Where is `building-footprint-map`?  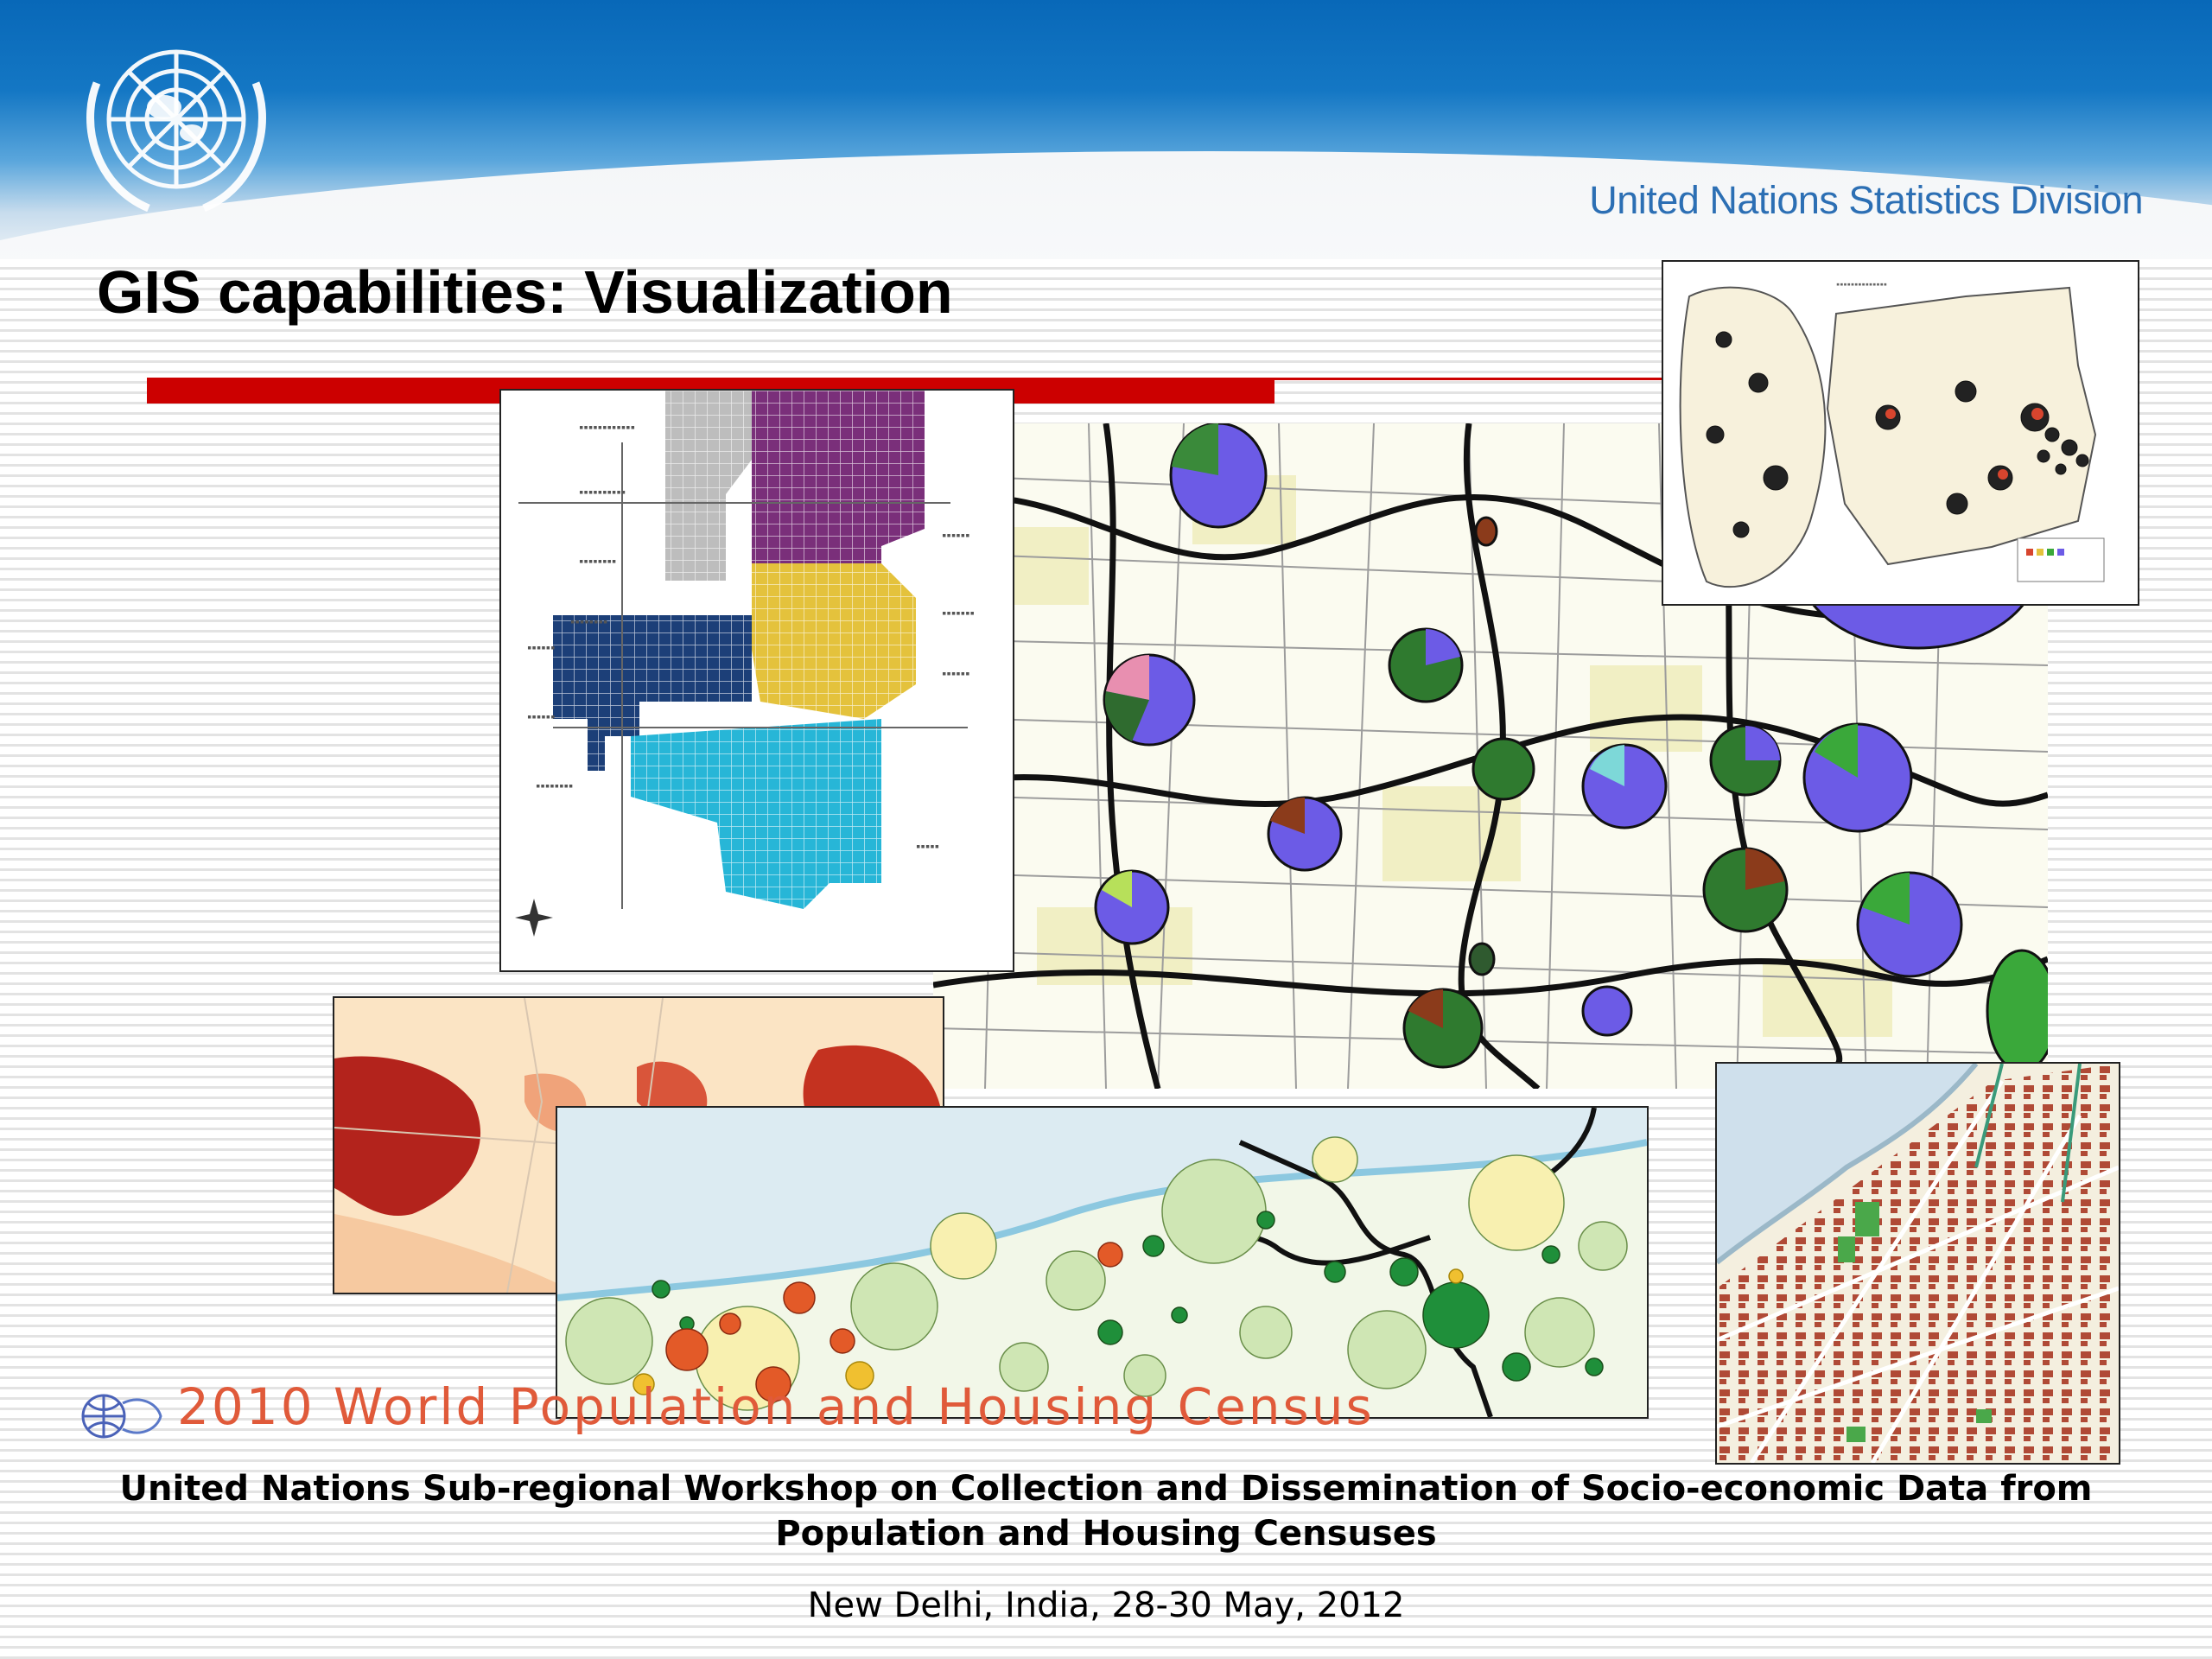
building-footprint-map is located at coordinates (1917, 1263).